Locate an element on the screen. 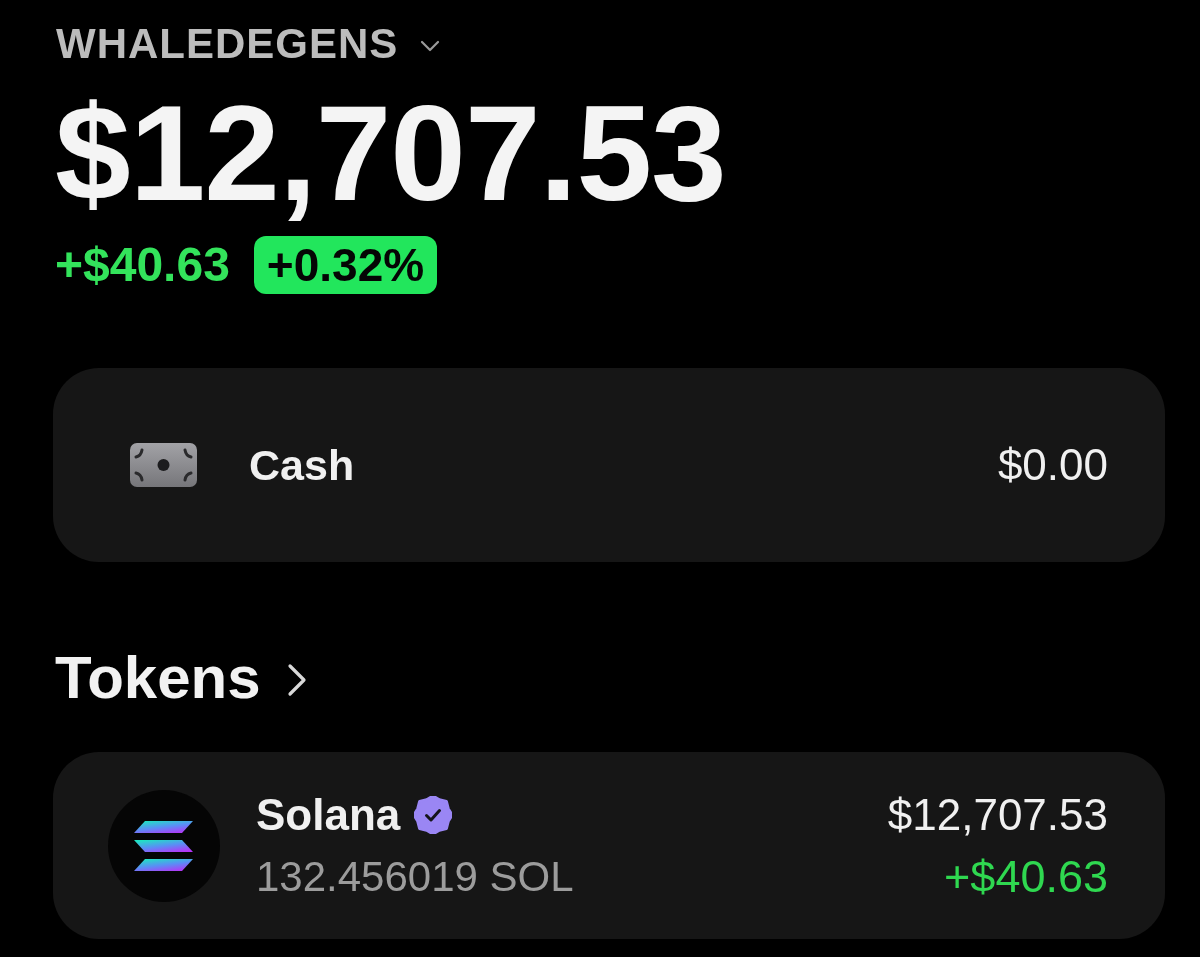 The image size is (1200, 957). token-logo-icon is located at coordinates (164, 845).